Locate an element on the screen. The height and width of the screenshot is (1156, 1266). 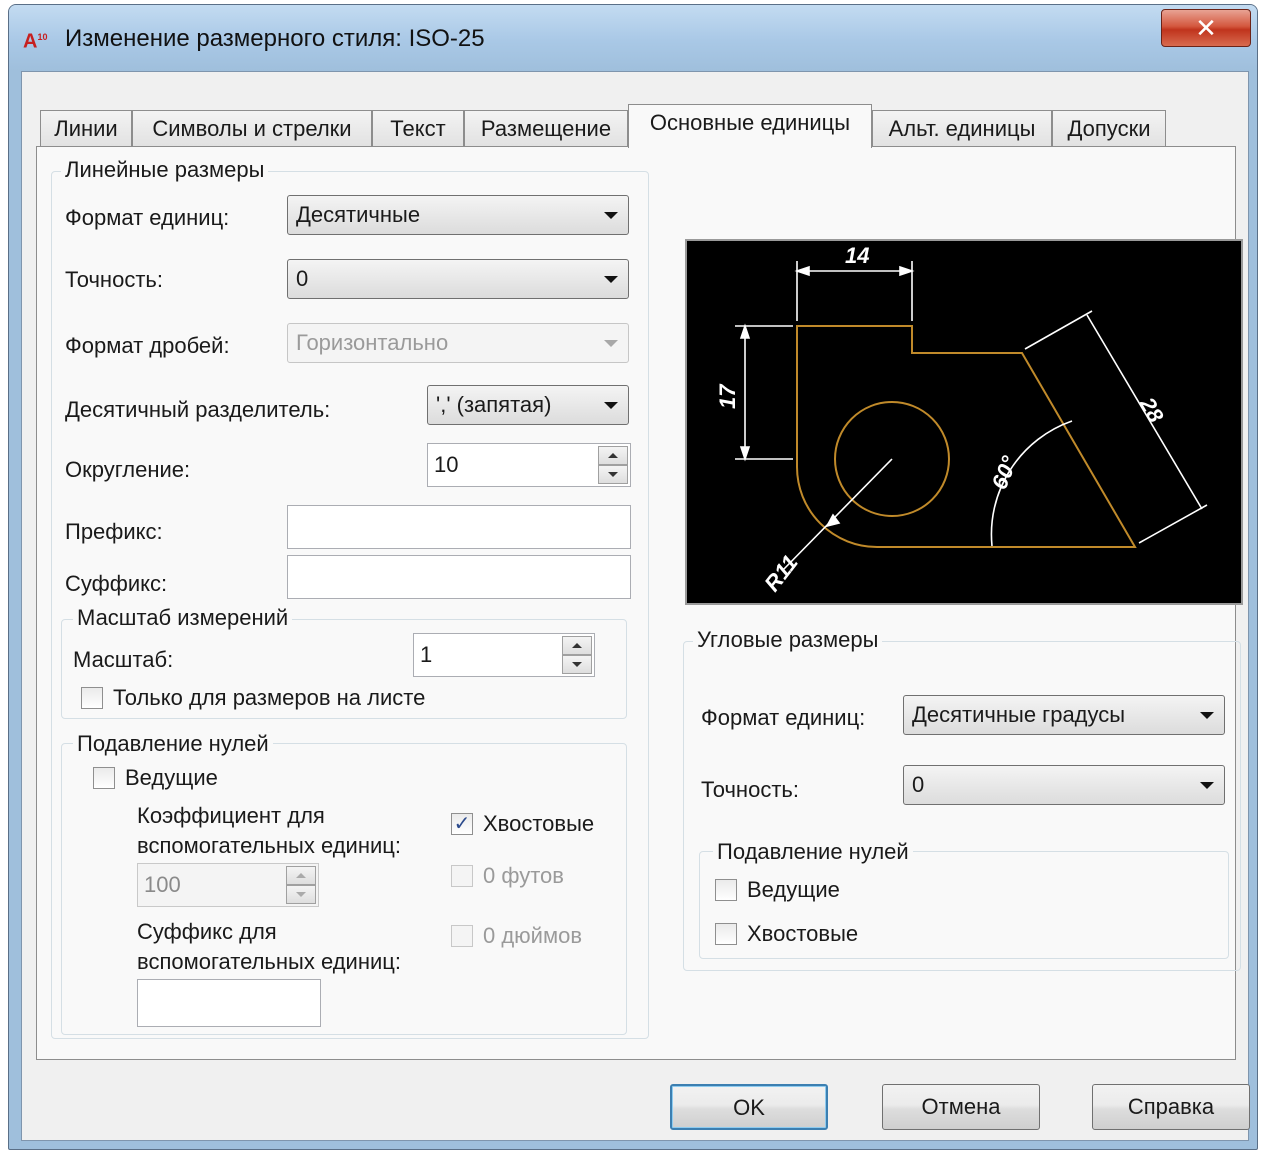
scale-label: Масштаб: is located at coordinates (123, 659).